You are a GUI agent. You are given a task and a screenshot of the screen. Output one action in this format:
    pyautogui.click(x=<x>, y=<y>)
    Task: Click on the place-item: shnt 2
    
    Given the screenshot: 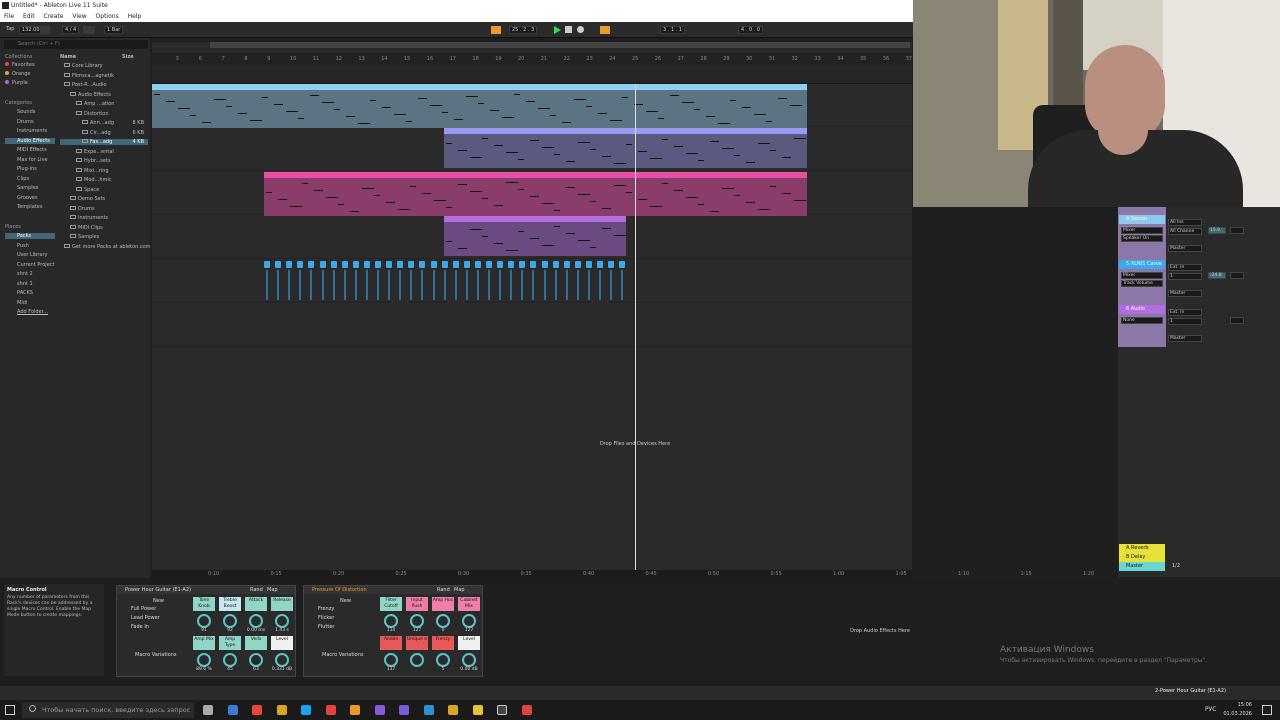 What is the action you would take?
    pyautogui.click(x=30, y=274)
    